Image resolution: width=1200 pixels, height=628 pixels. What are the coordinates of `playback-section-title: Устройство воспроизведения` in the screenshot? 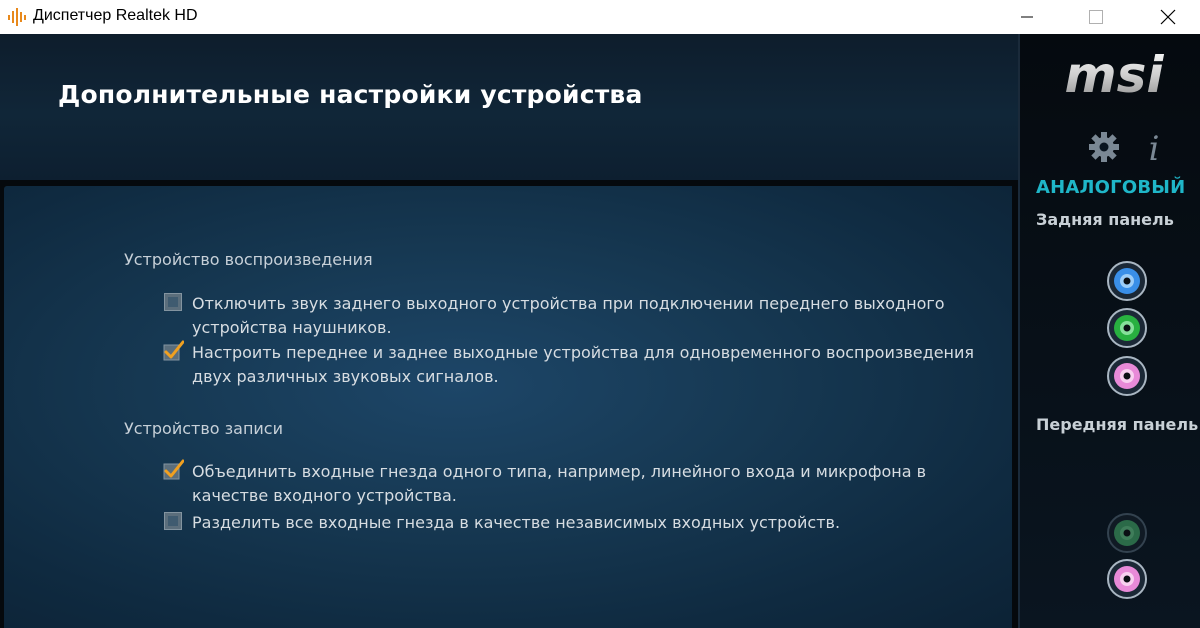 It's located at (248, 259).